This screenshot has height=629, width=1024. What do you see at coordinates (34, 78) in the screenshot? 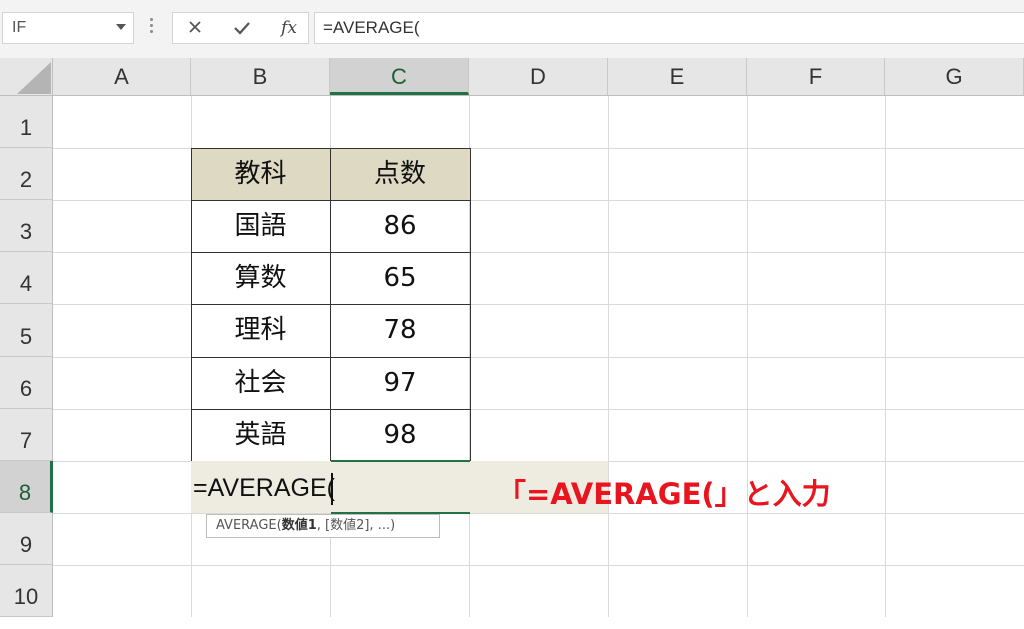
I see `select-all-triangle-icon` at bounding box center [34, 78].